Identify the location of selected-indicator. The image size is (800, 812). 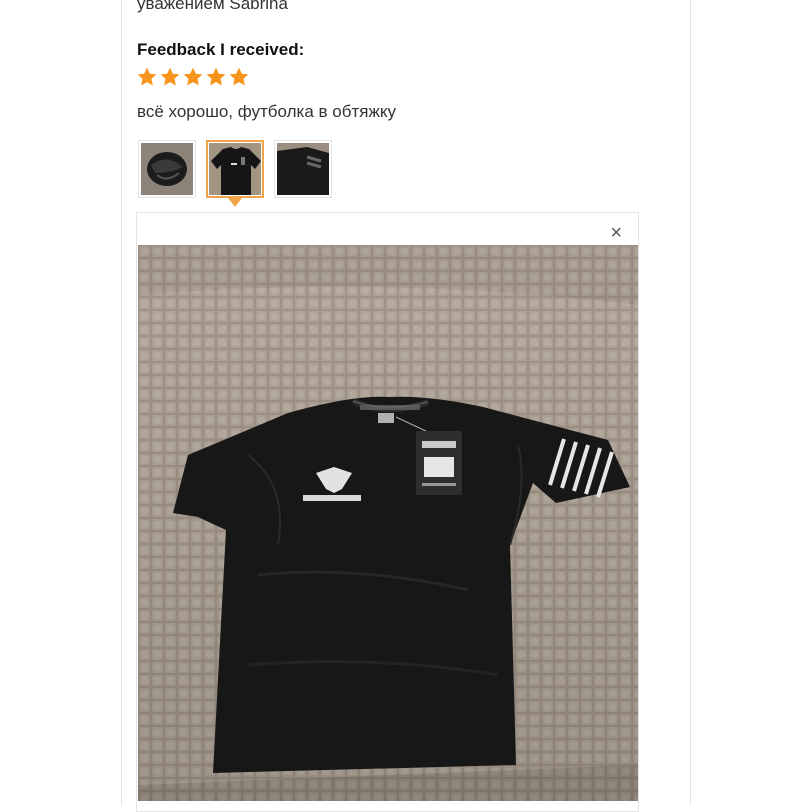
(235, 202).